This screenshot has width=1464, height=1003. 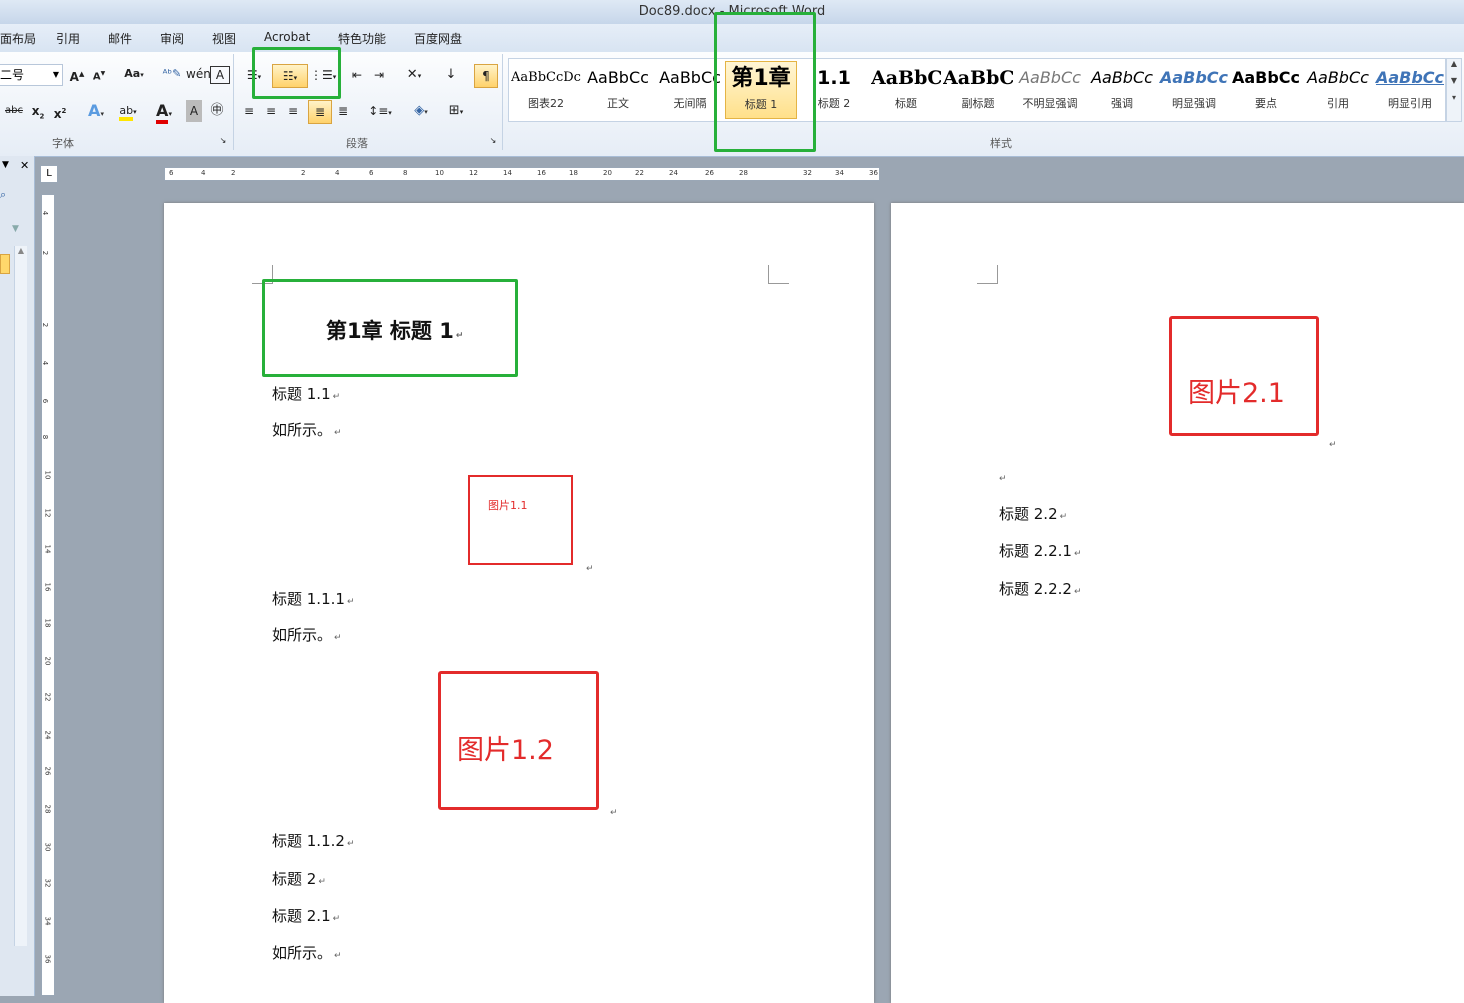 What do you see at coordinates (520, 520) in the screenshot?
I see `image-figure-1-1: 图片1.1` at bounding box center [520, 520].